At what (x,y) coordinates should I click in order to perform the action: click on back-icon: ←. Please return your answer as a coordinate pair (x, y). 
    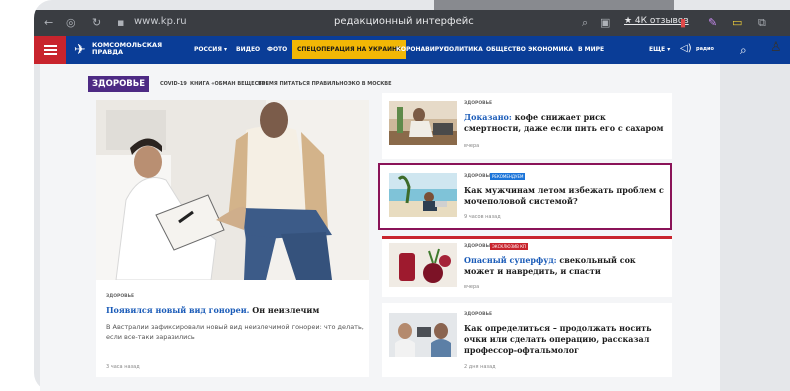
    Looking at the image, I should click on (48, 23).